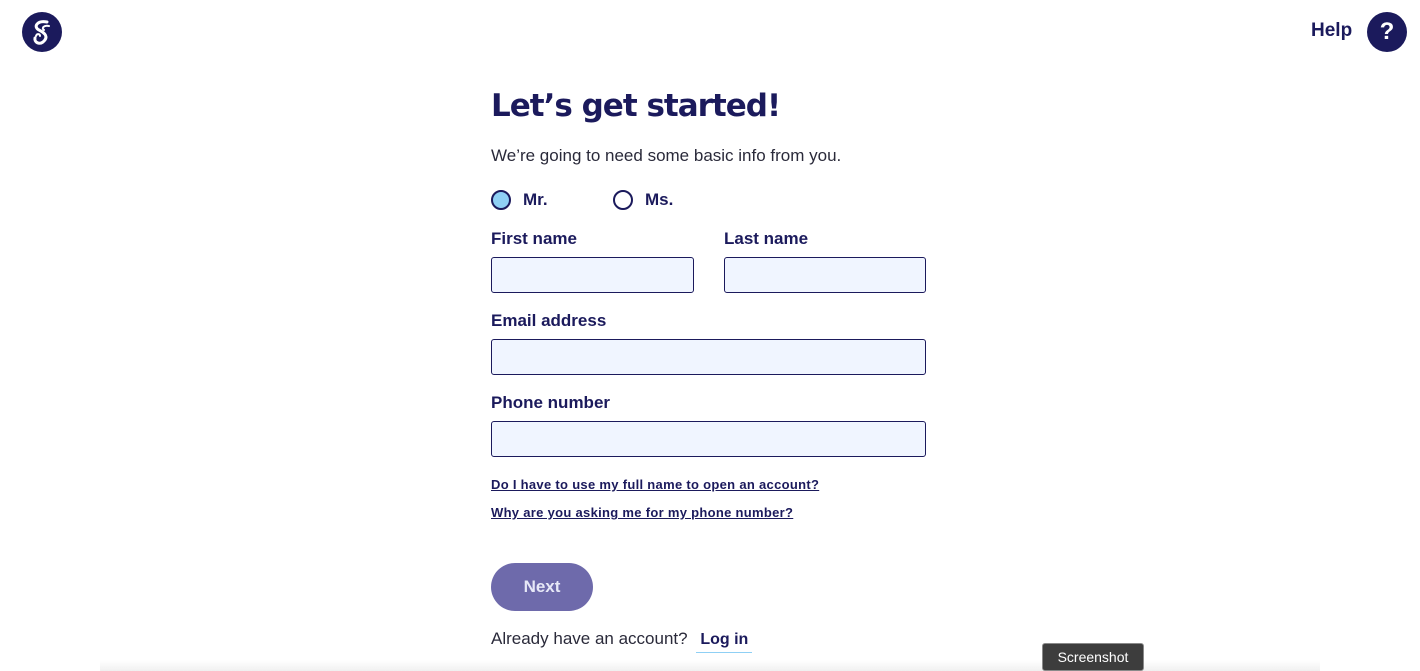 Image resolution: width=1420 pixels, height=671 pixels. Describe the element at coordinates (636, 106) in the screenshot. I see `page-title: Let’s get started!` at that location.